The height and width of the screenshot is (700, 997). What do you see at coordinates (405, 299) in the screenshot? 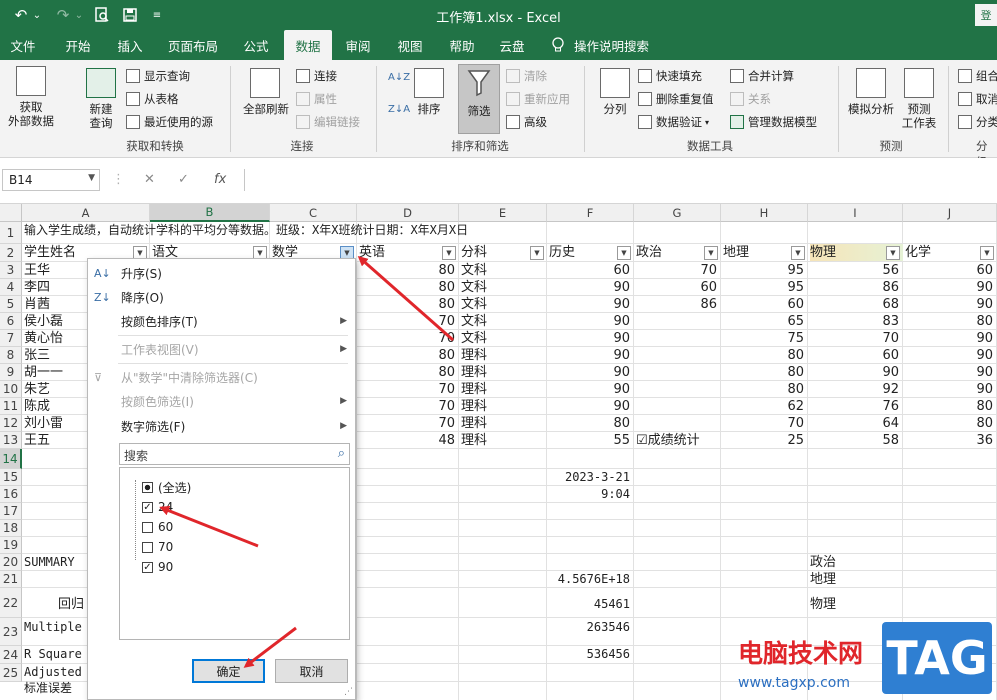
I see `arrow-to-filter-button` at bounding box center [405, 299].